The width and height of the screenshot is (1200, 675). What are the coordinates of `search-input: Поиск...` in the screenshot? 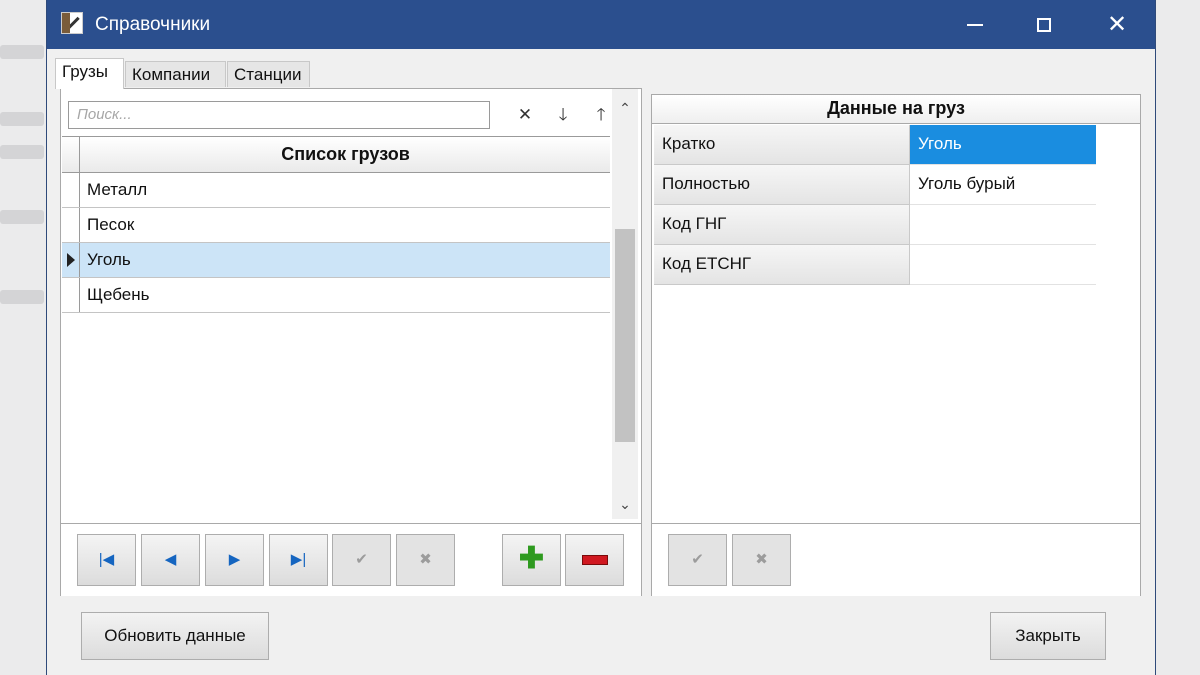 It's located at (279, 115).